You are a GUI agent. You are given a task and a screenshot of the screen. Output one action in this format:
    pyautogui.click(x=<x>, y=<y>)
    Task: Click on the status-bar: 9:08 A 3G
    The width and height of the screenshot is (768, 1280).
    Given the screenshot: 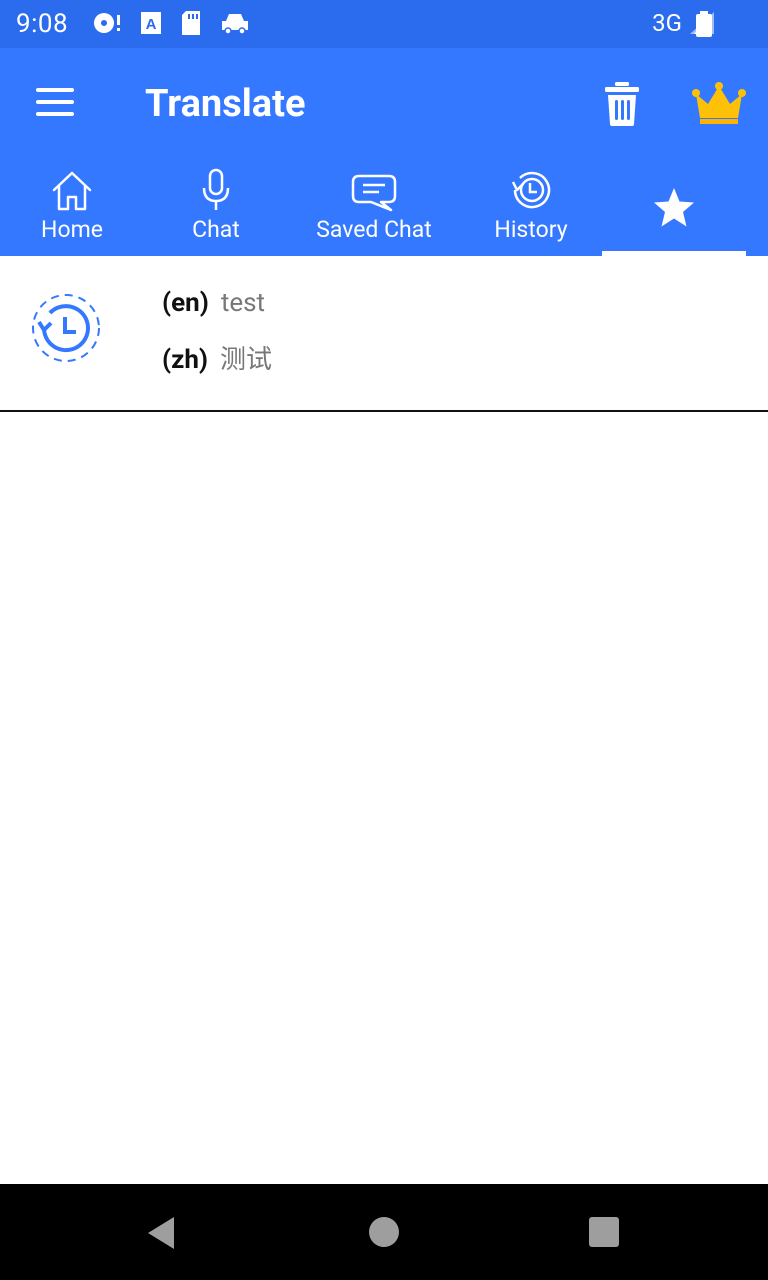 What is the action you would take?
    pyautogui.click(x=384, y=24)
    